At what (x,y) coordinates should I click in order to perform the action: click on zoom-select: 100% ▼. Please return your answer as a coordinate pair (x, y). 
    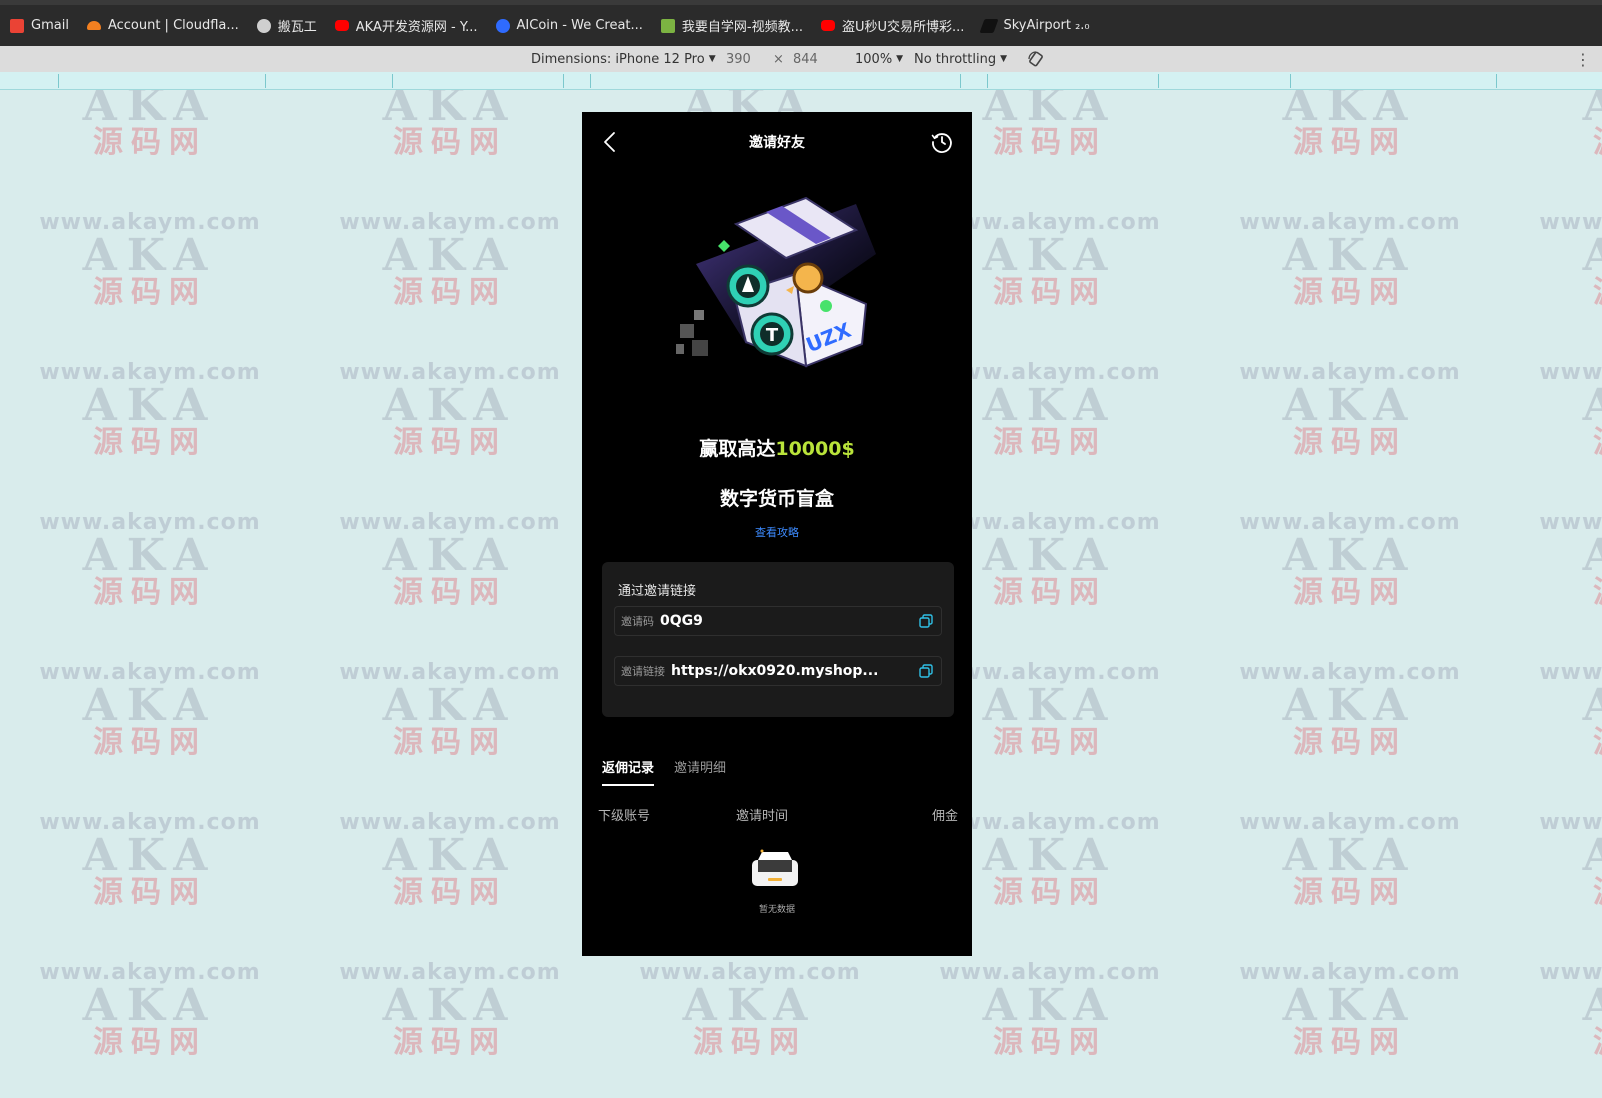
    Looking at the image, I should click on (879, 59).